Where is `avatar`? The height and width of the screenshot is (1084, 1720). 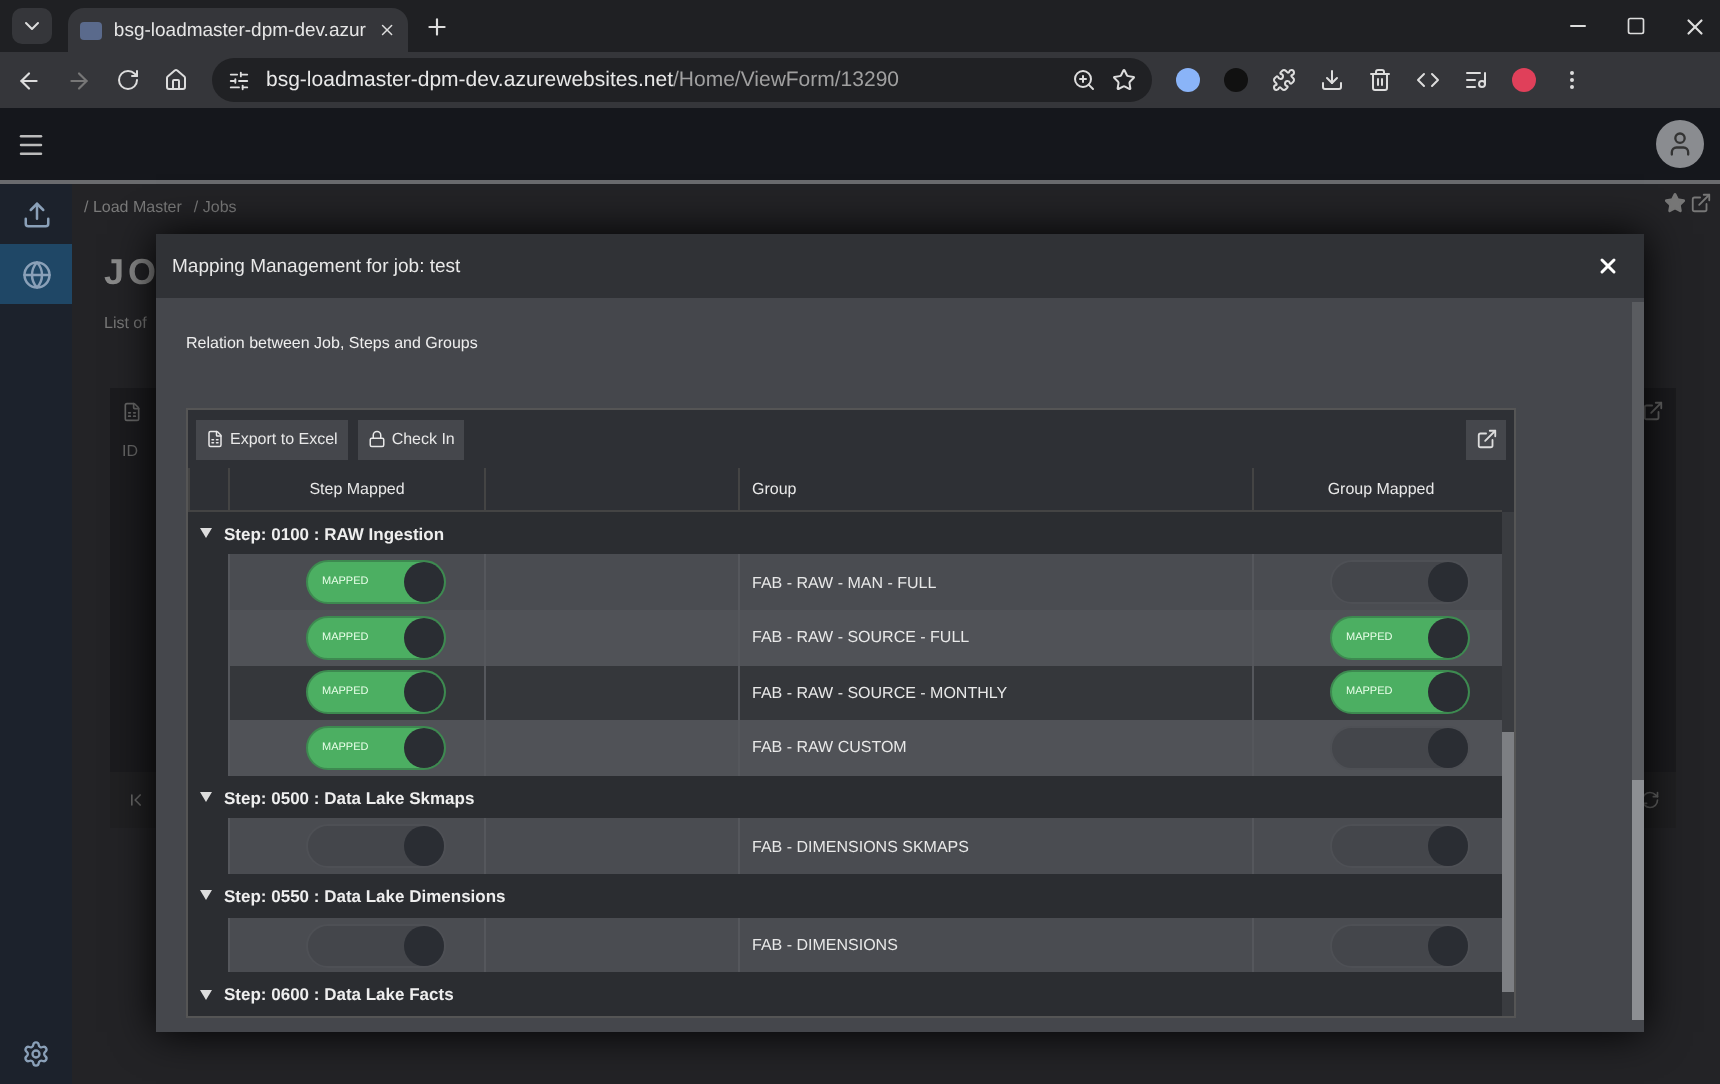
avatar is located at coordinates (1680, 144).